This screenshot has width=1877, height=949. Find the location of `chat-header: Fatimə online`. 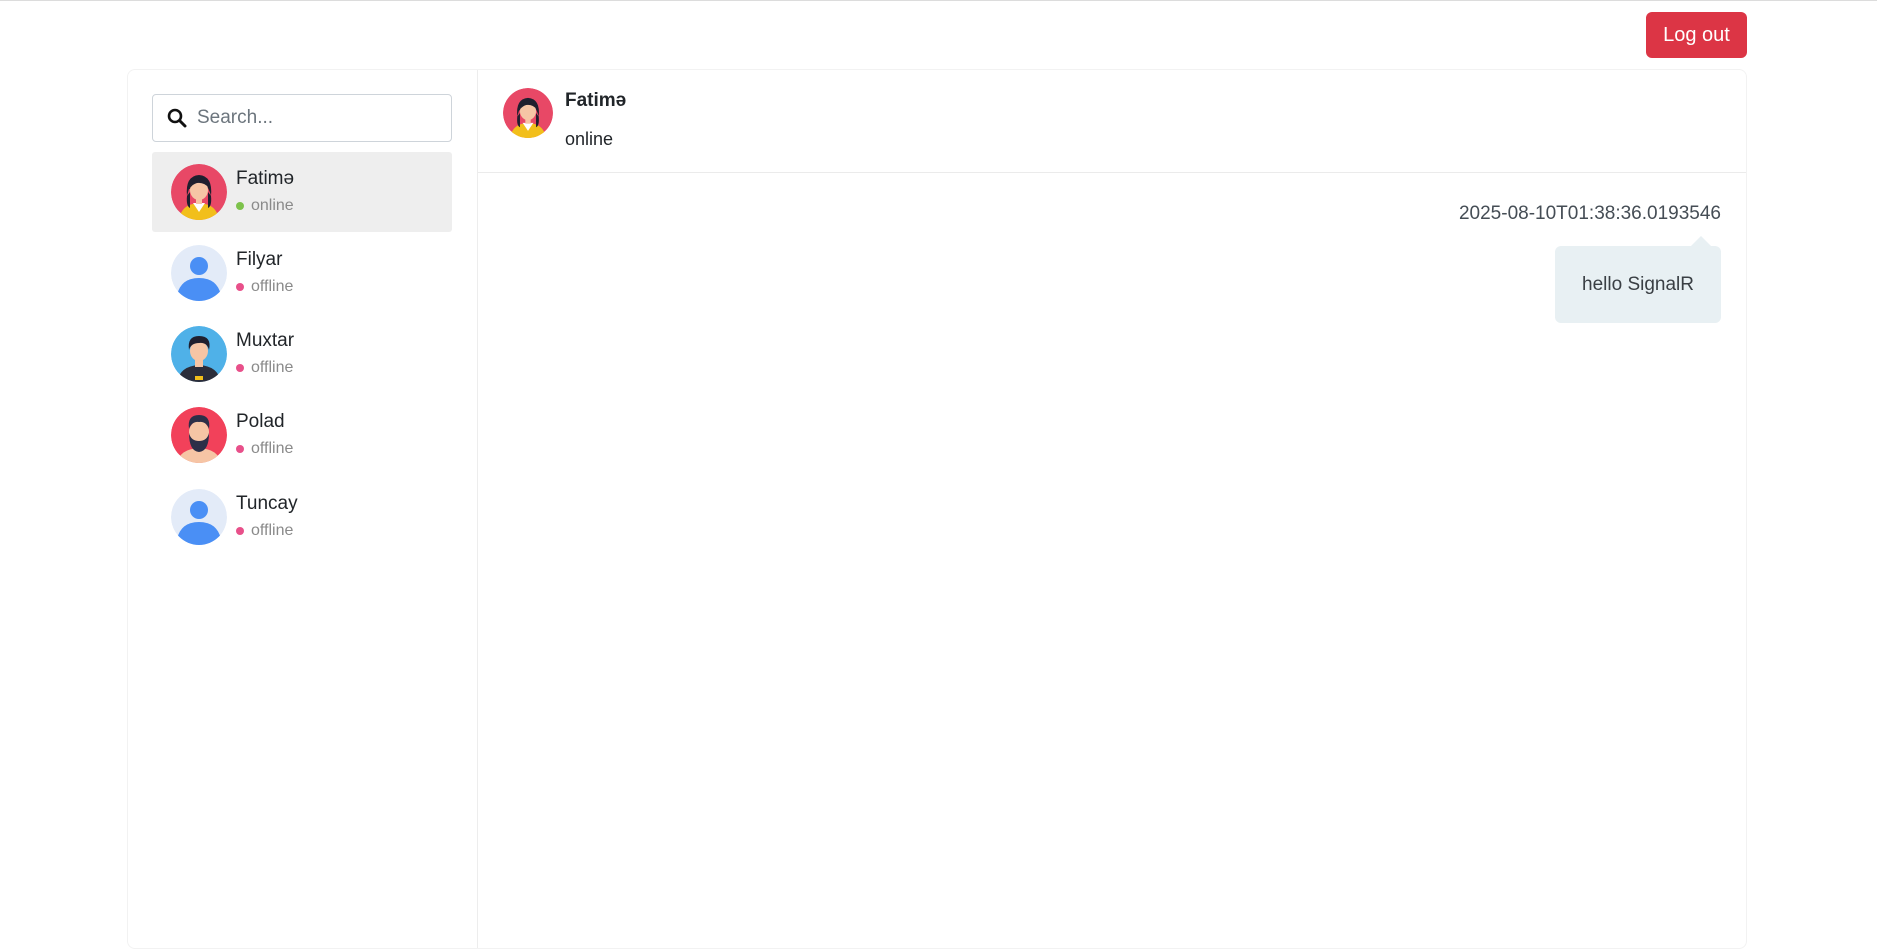

chat-header: Fatimə online is located at coordinates (1112, 121).